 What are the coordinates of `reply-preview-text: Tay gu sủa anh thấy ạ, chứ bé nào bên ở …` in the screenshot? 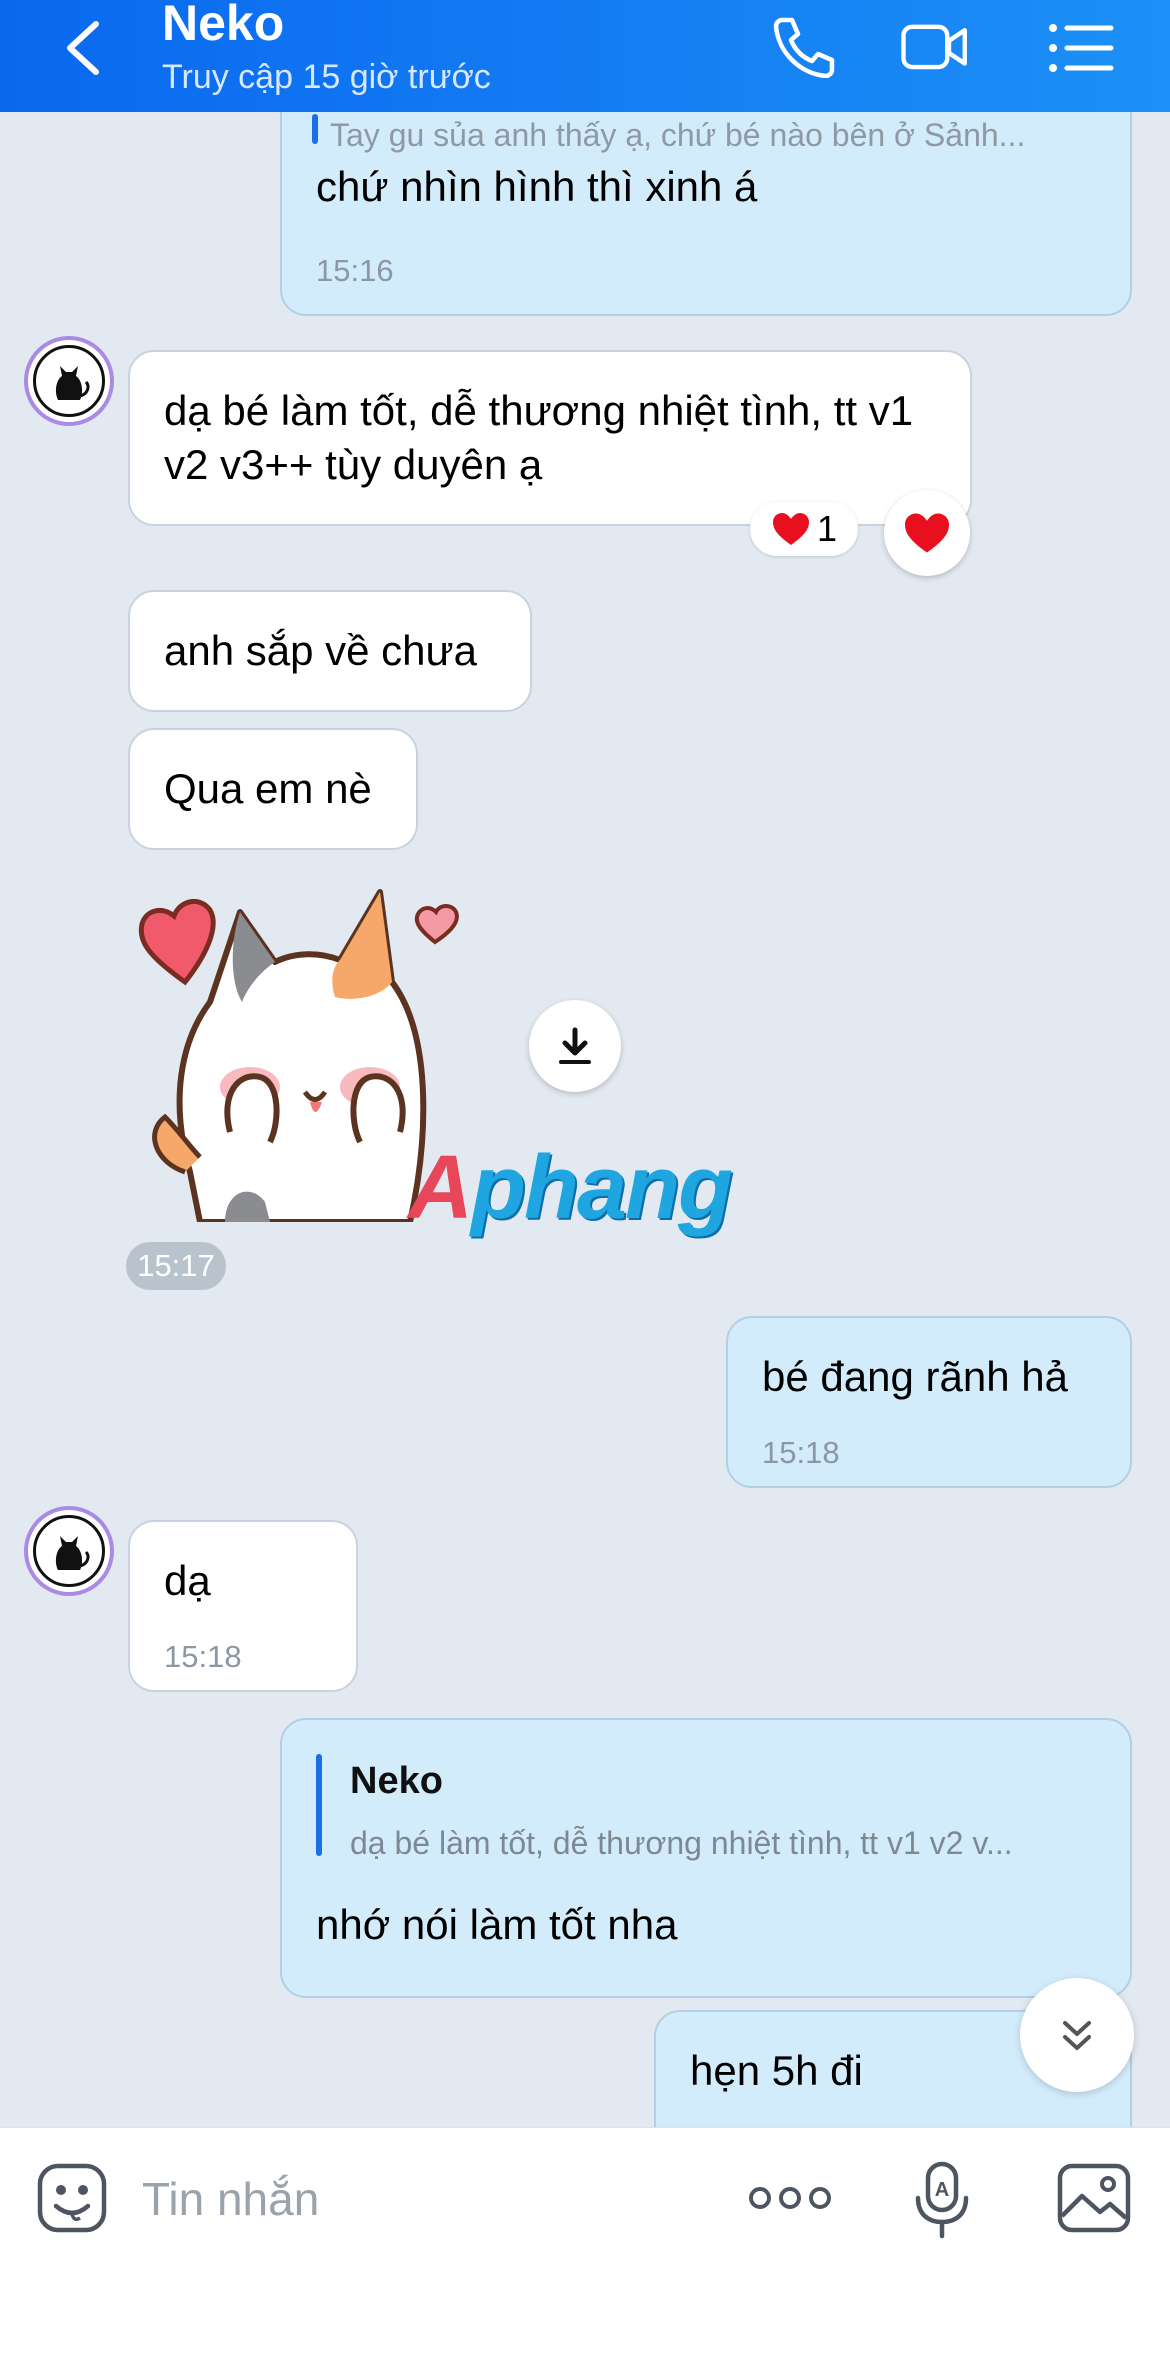 It's located at (678, 135).